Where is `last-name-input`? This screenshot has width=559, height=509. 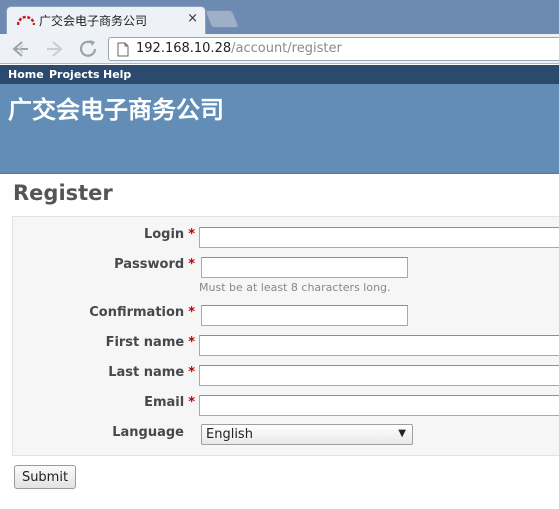 last-name-input is located at coordinates (379, 375).